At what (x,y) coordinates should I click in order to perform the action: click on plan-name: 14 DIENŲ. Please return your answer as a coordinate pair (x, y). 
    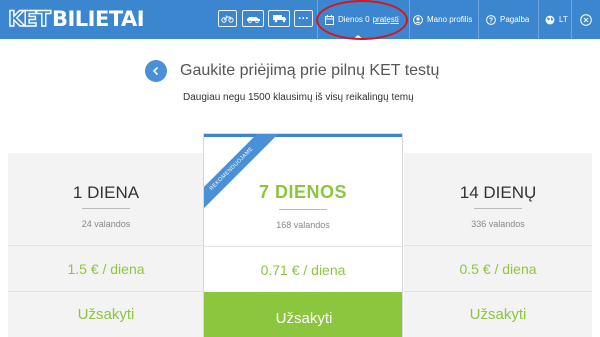
    Looking at the image, I should click on (498, 192).